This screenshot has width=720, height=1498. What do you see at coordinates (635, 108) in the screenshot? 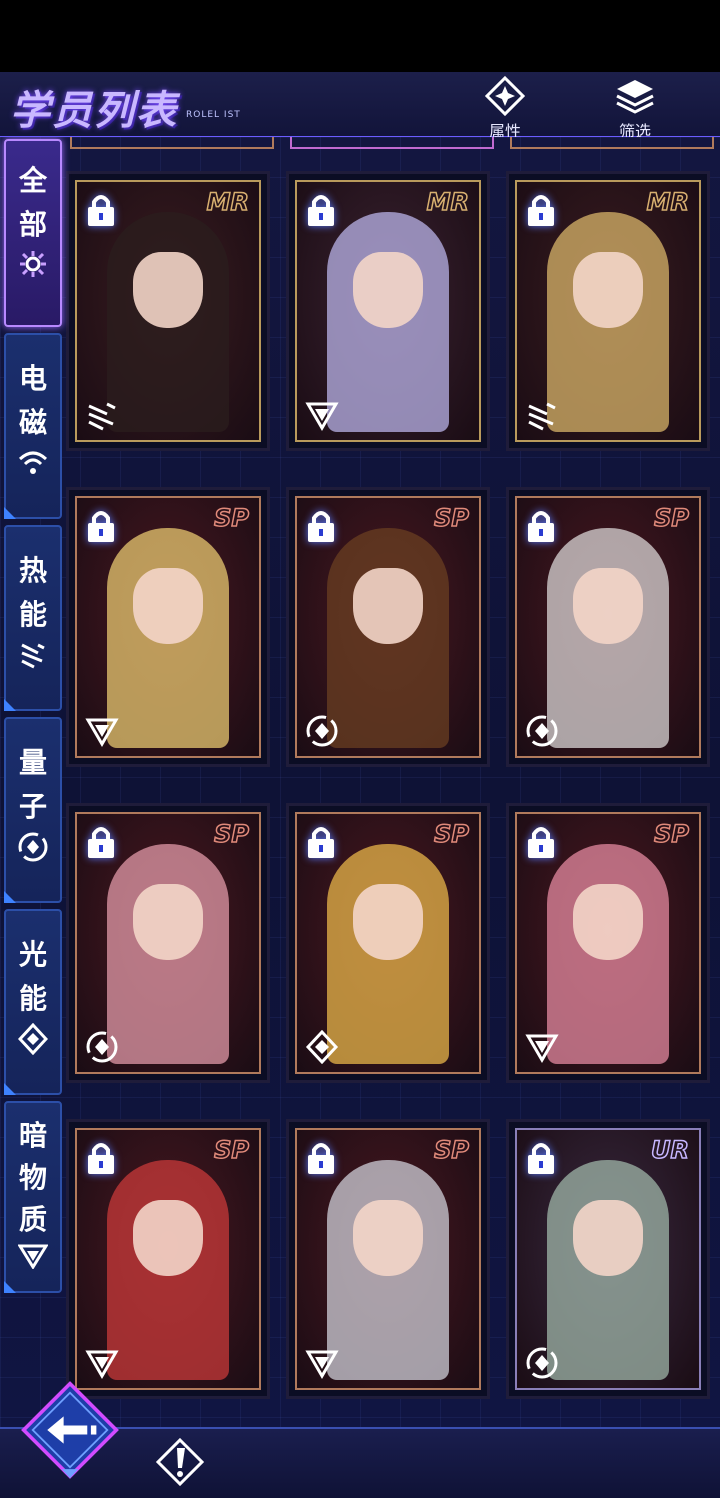
I see `filter-button: 筛选` at bounding box center [635, 108].